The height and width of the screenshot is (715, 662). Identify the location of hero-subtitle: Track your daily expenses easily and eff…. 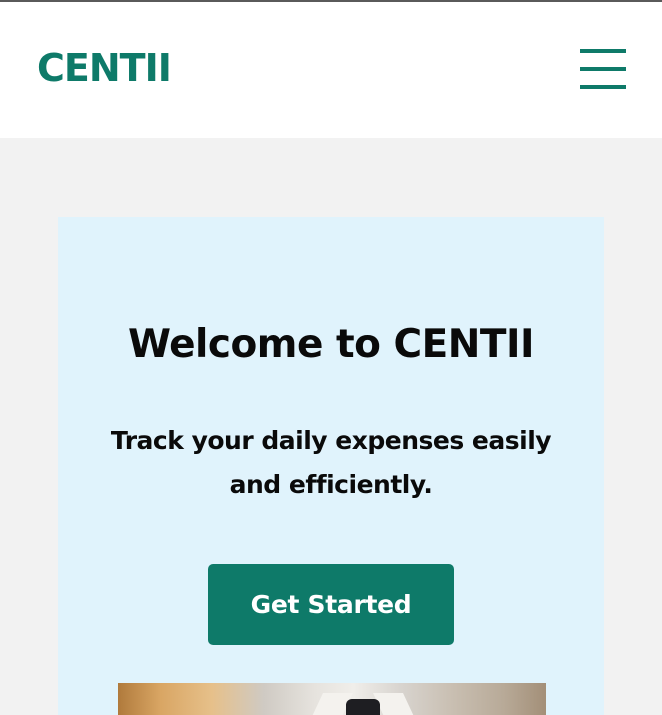
(331, 462).